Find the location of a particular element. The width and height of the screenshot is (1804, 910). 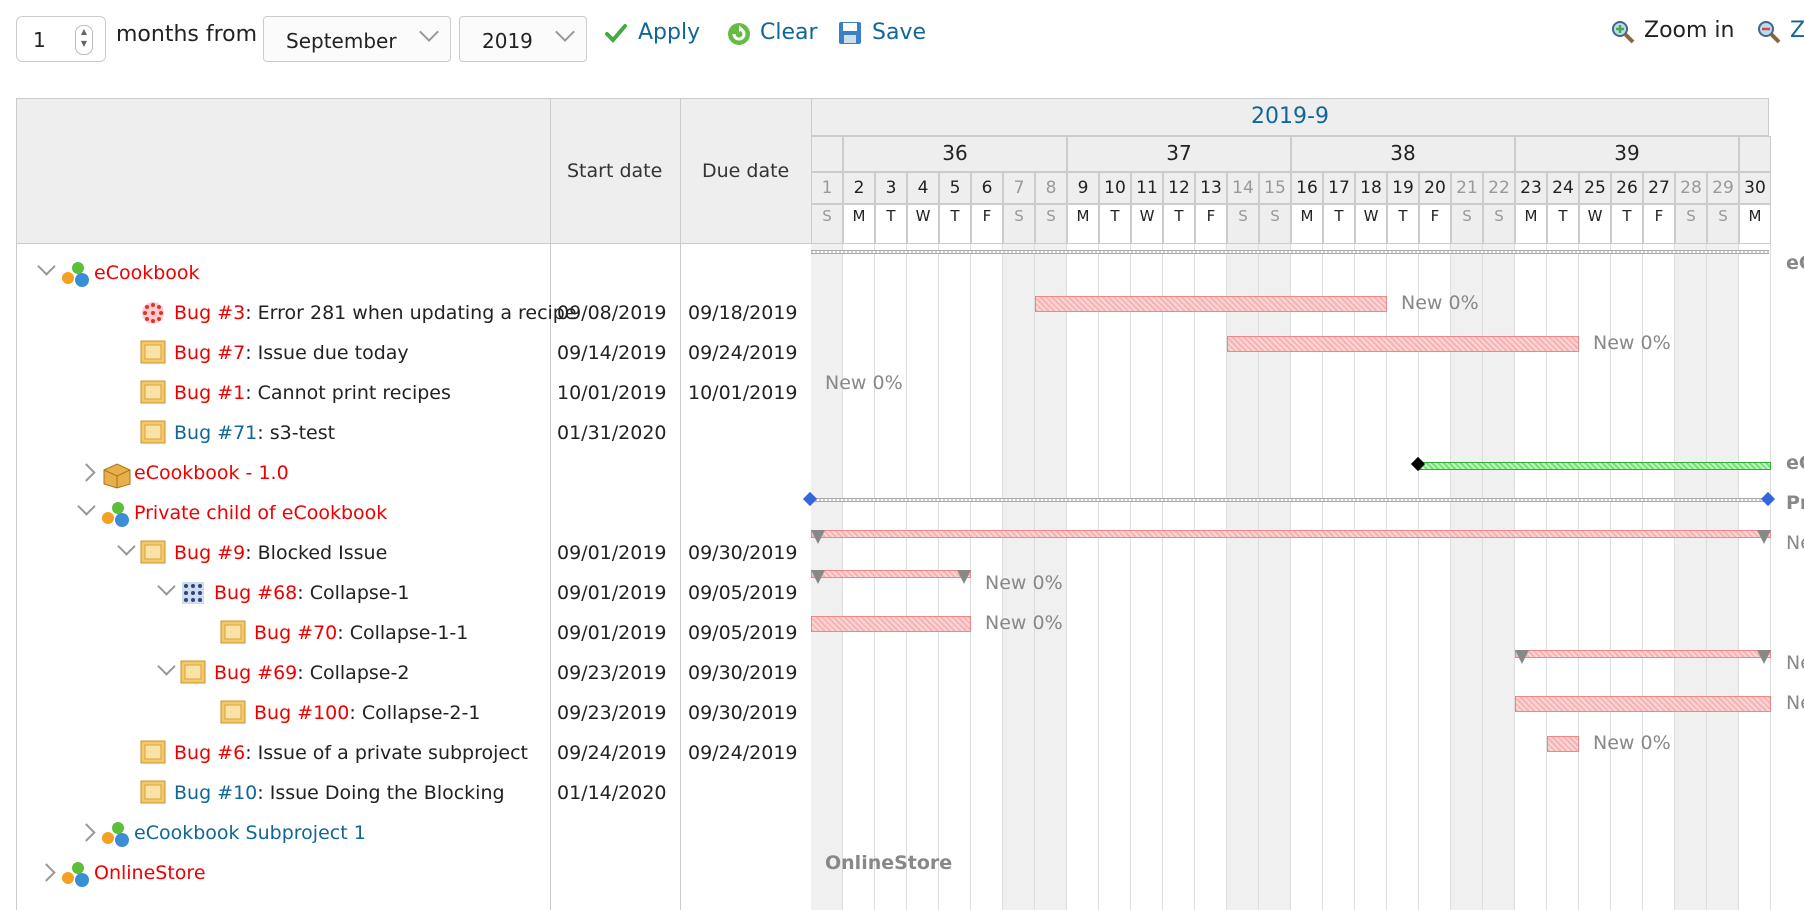

bug-grid-icon is located at coordinates (193, 595).